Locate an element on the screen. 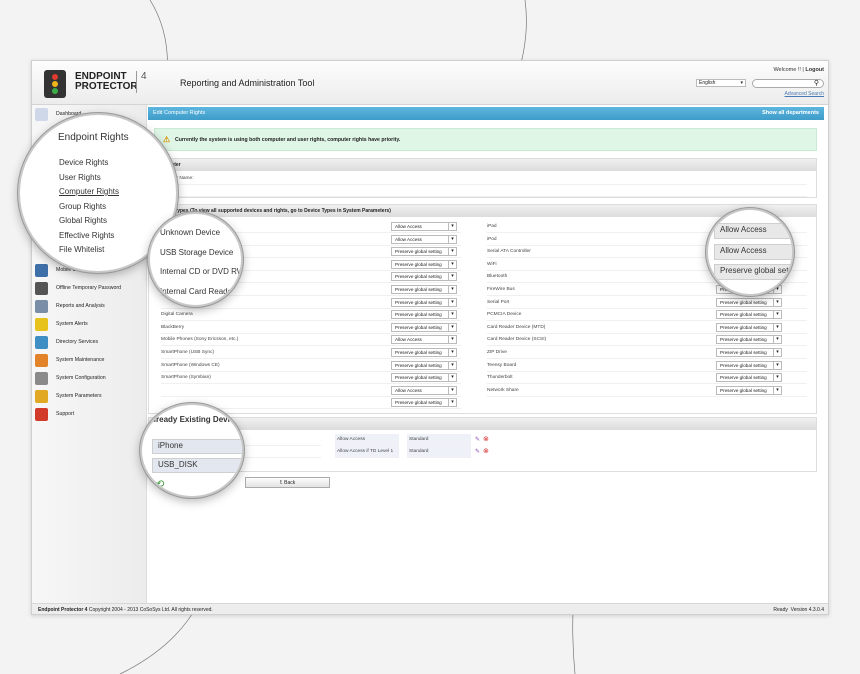 The image size is (860, 674). sidebar-item-system-alerts: System Alerts is located at coordinates (90, 325).